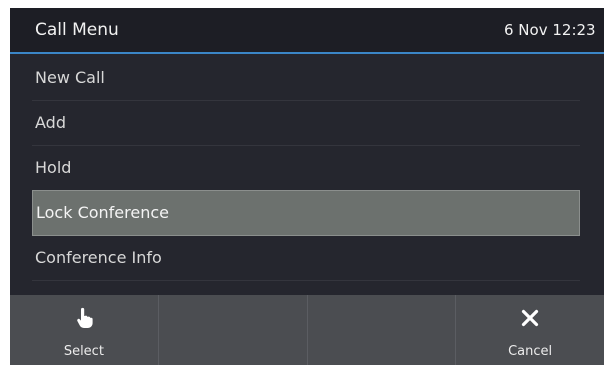 The height and width of the screenshot is (365, 604). I want to click on date-time: 6 Nov 12:23, so click(550, 30).